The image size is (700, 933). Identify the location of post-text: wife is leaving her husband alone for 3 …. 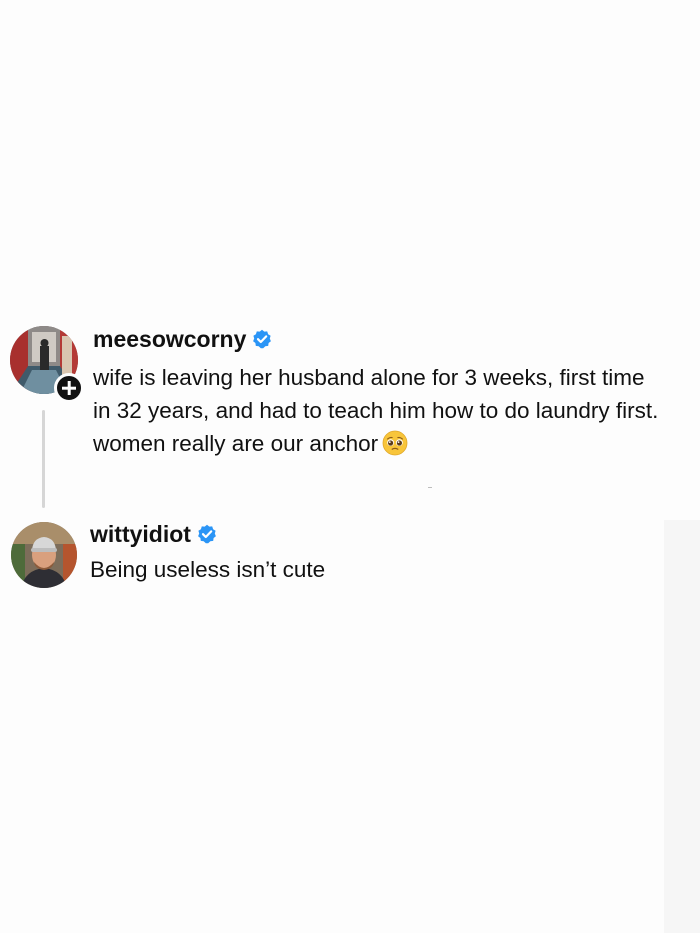
(376, 410).